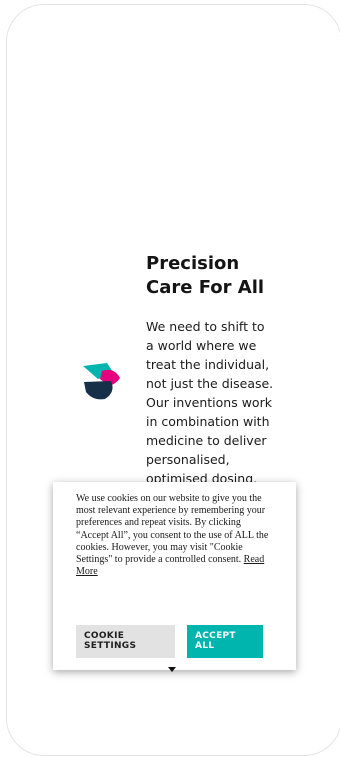  I want to click on accept-all-label-line-1: ACCEPT, so click(215, 636).